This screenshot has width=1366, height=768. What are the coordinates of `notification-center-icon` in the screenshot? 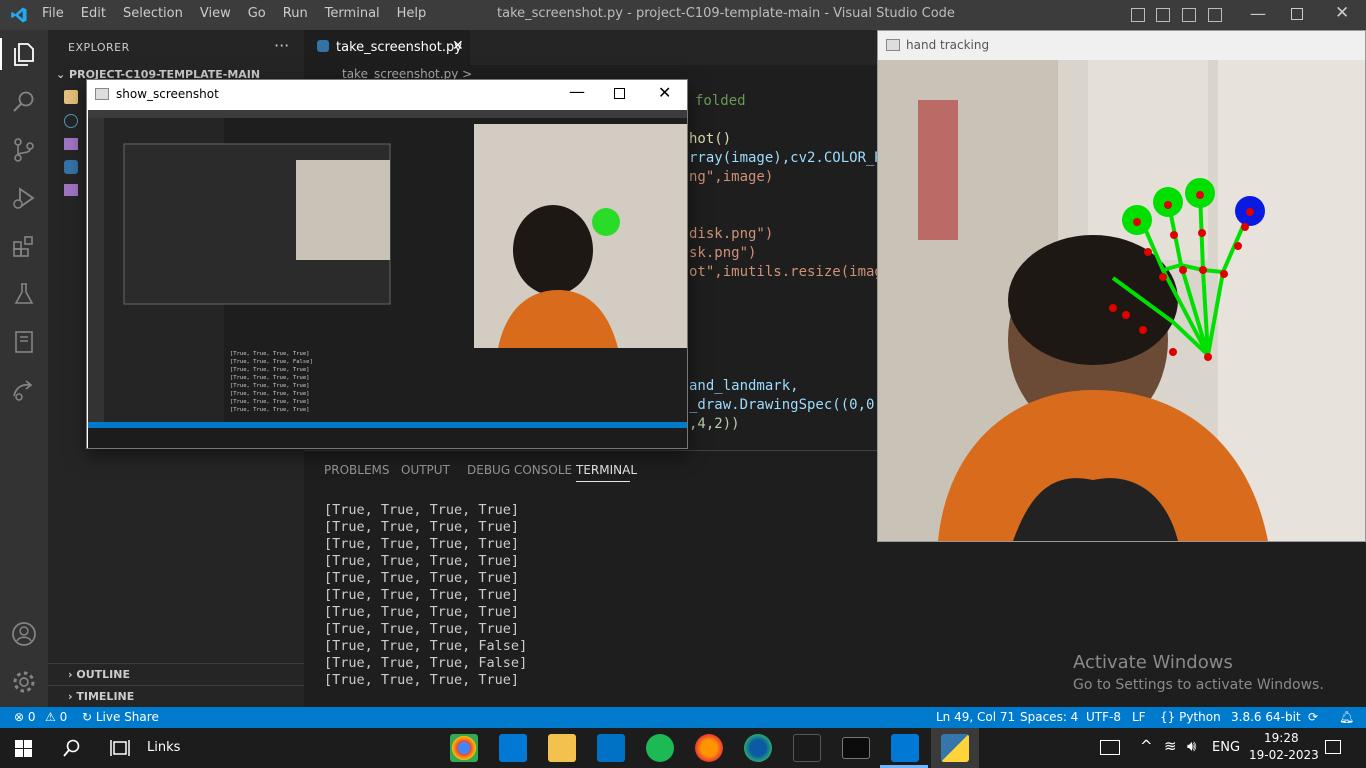 It's located at (1333, 747).